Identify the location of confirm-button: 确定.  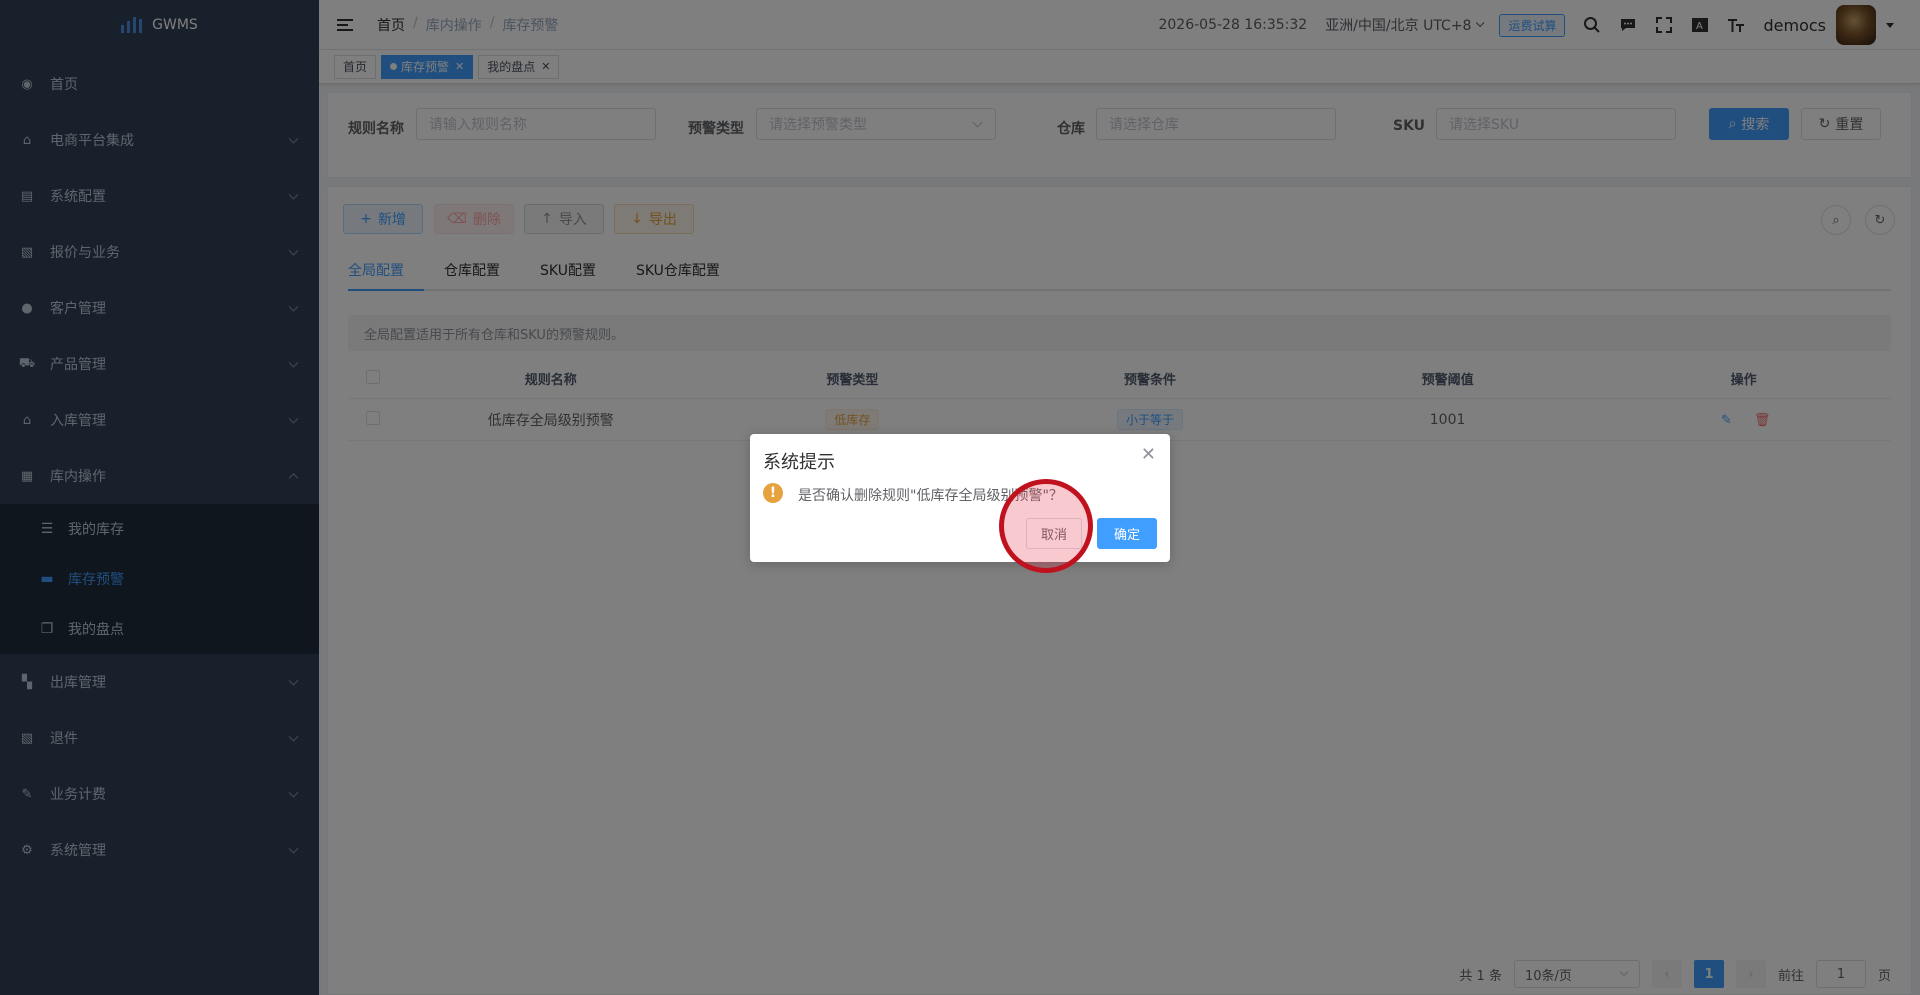
(1127, 533).